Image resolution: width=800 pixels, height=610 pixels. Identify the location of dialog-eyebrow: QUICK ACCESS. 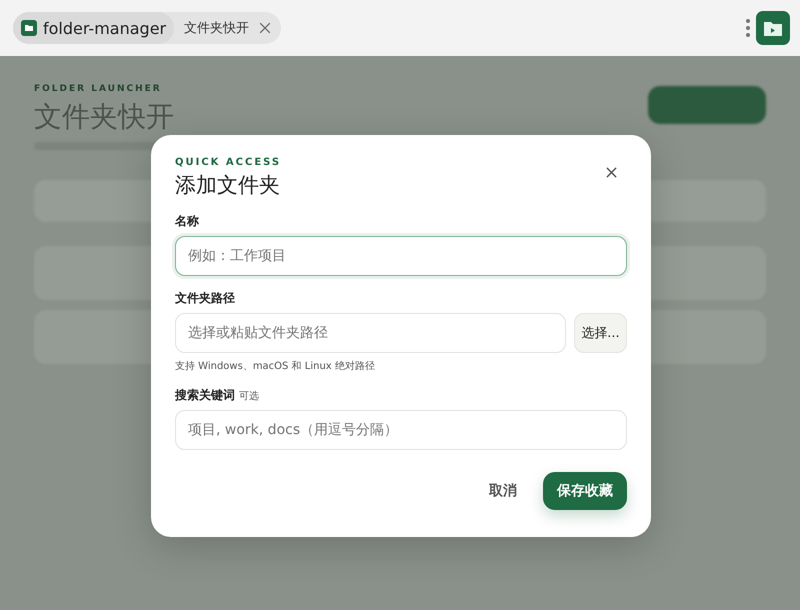
(228, 162).